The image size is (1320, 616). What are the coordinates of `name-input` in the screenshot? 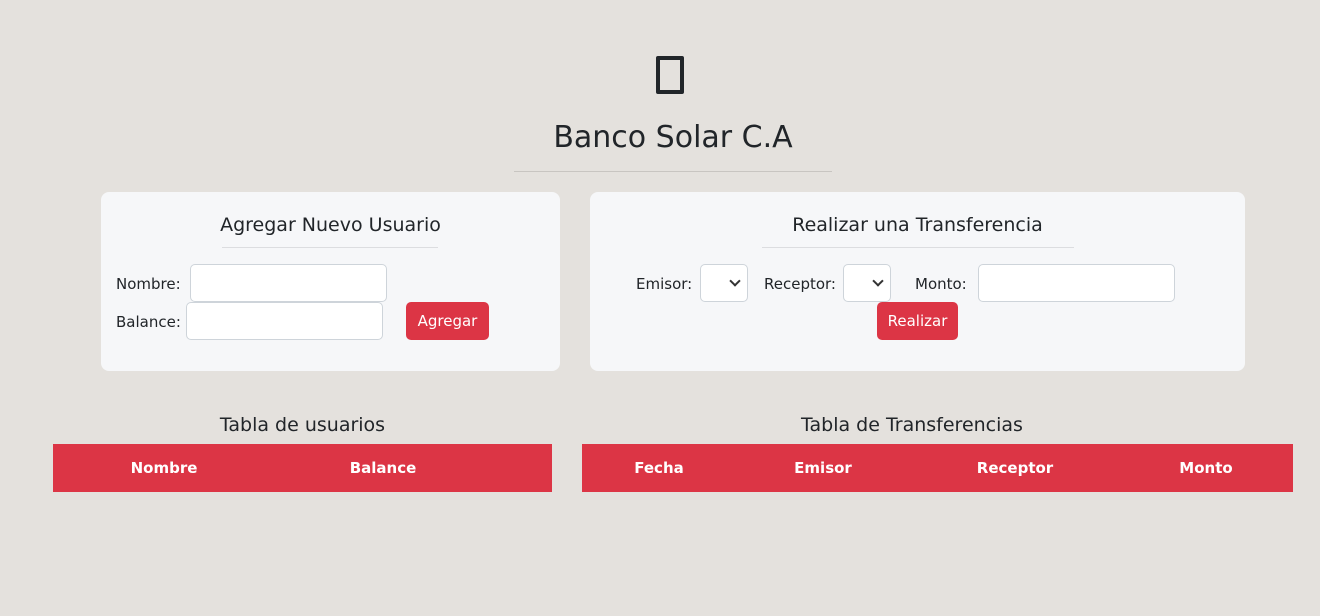 It's located at (288, 283).